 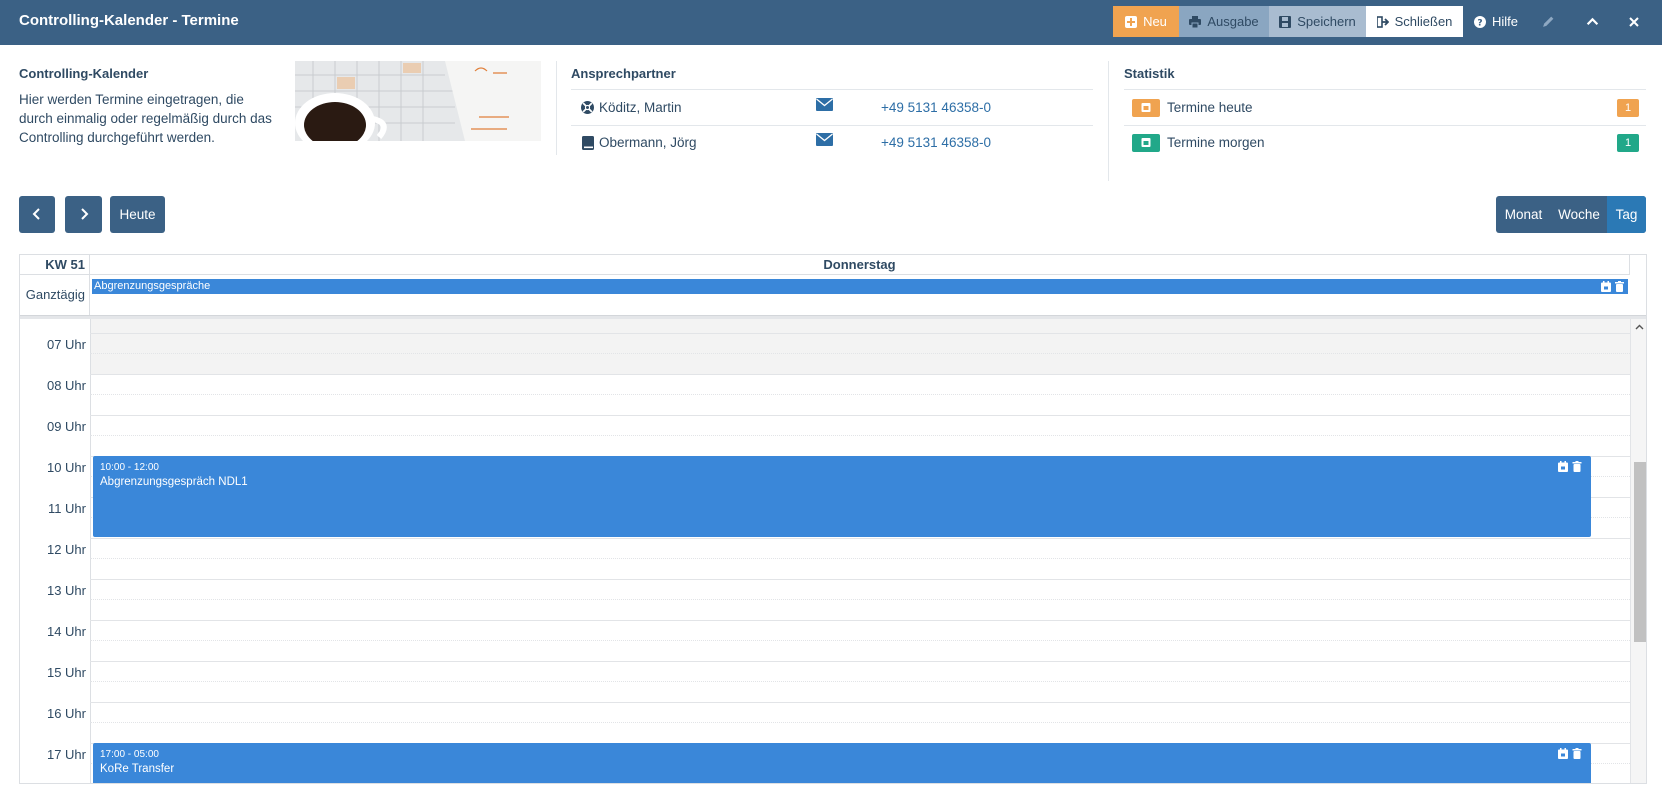 I want to click on new-button-label: Neu, so click(x=1155, y=21).